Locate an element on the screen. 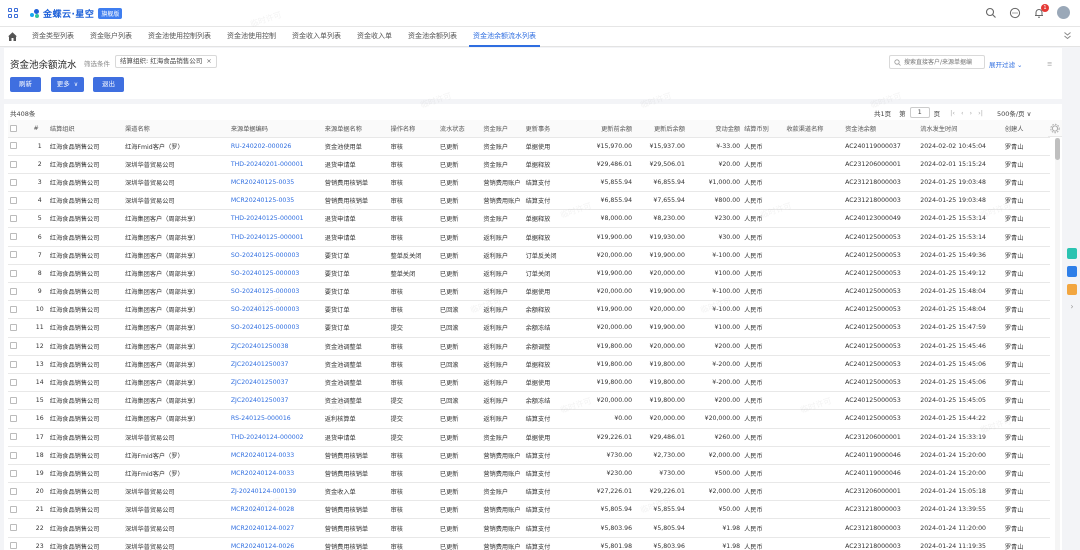 The height and width of the screenshot is (550, 1080). column-header: 来源单据编码 is located at coordinates (275, 129).